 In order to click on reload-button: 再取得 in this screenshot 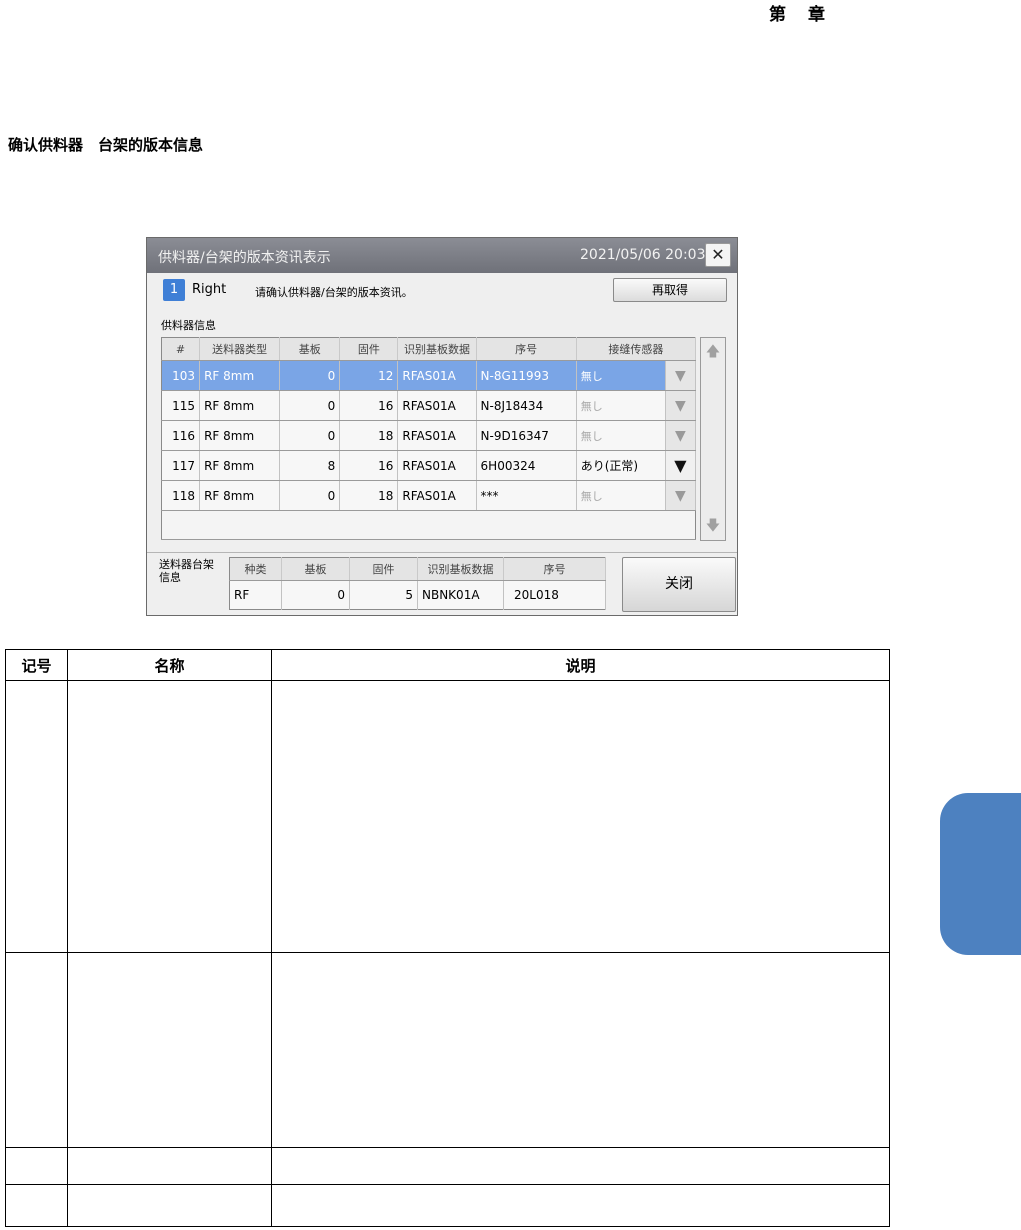, I will do `click(670, 290)`.